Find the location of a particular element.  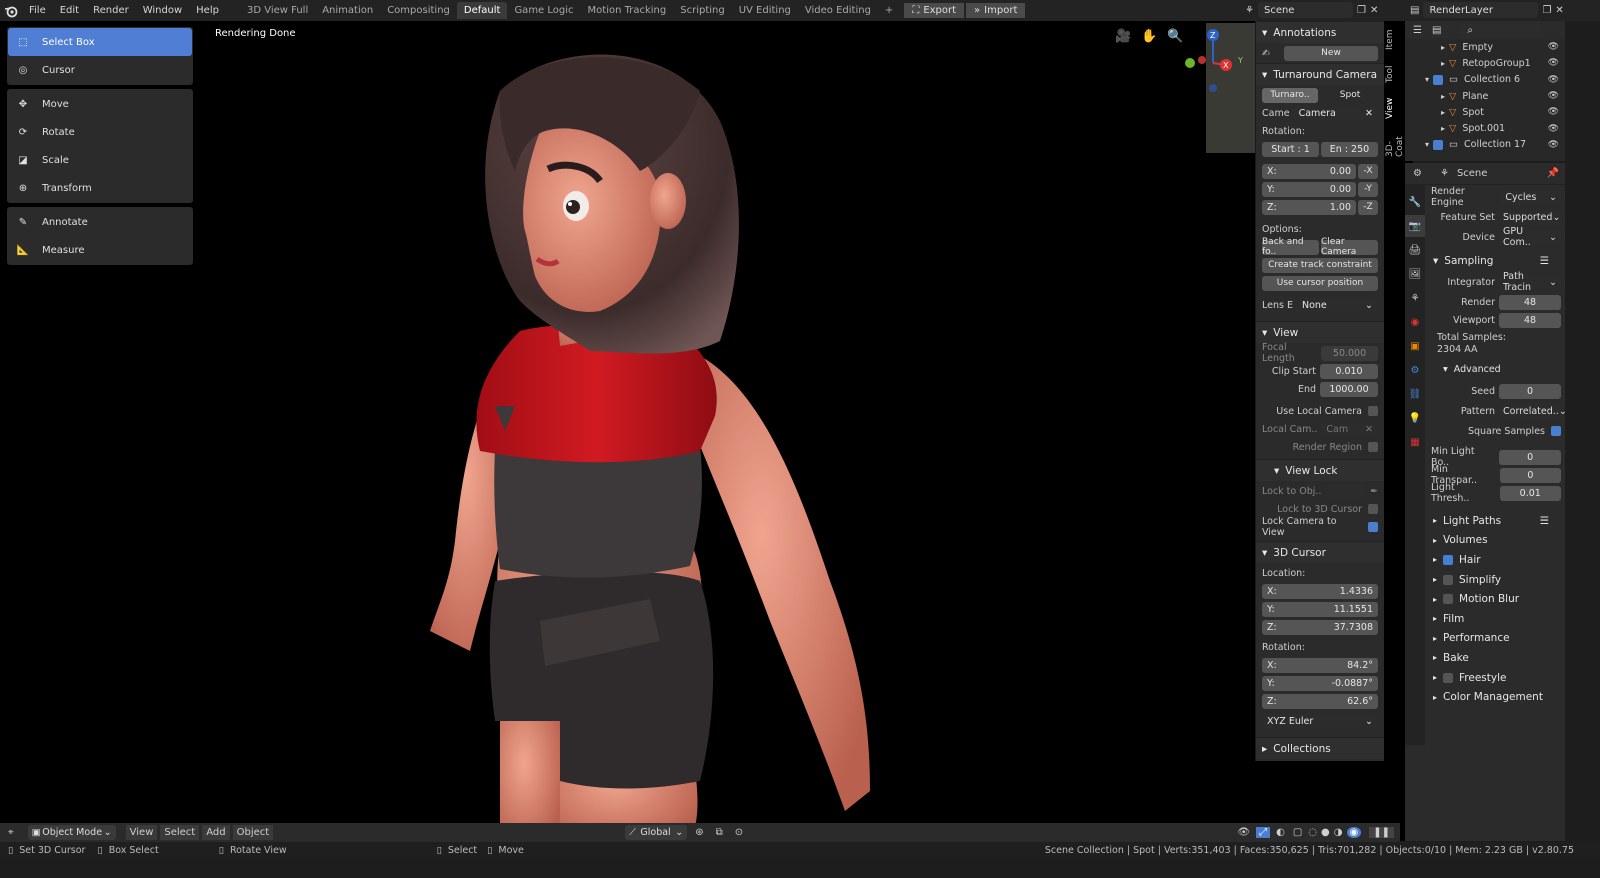

sampling-header: ▾ Sampling ☰ is located at coordinates (1496, 260).